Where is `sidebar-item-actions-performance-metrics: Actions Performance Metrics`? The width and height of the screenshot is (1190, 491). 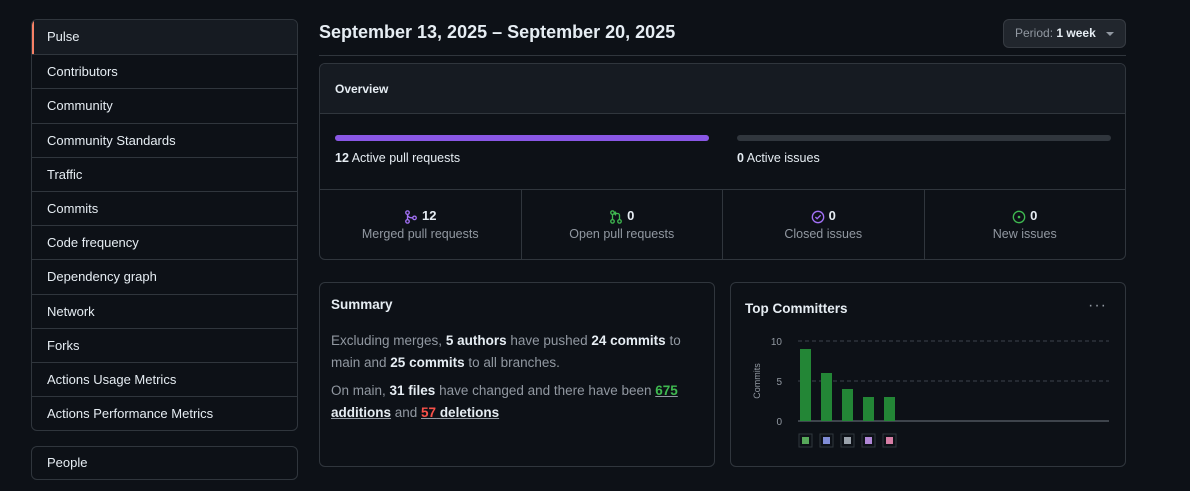
sidebar-item-actions-performance-metrics: Actions Performance Metrics is located at coordinates (164, 413).